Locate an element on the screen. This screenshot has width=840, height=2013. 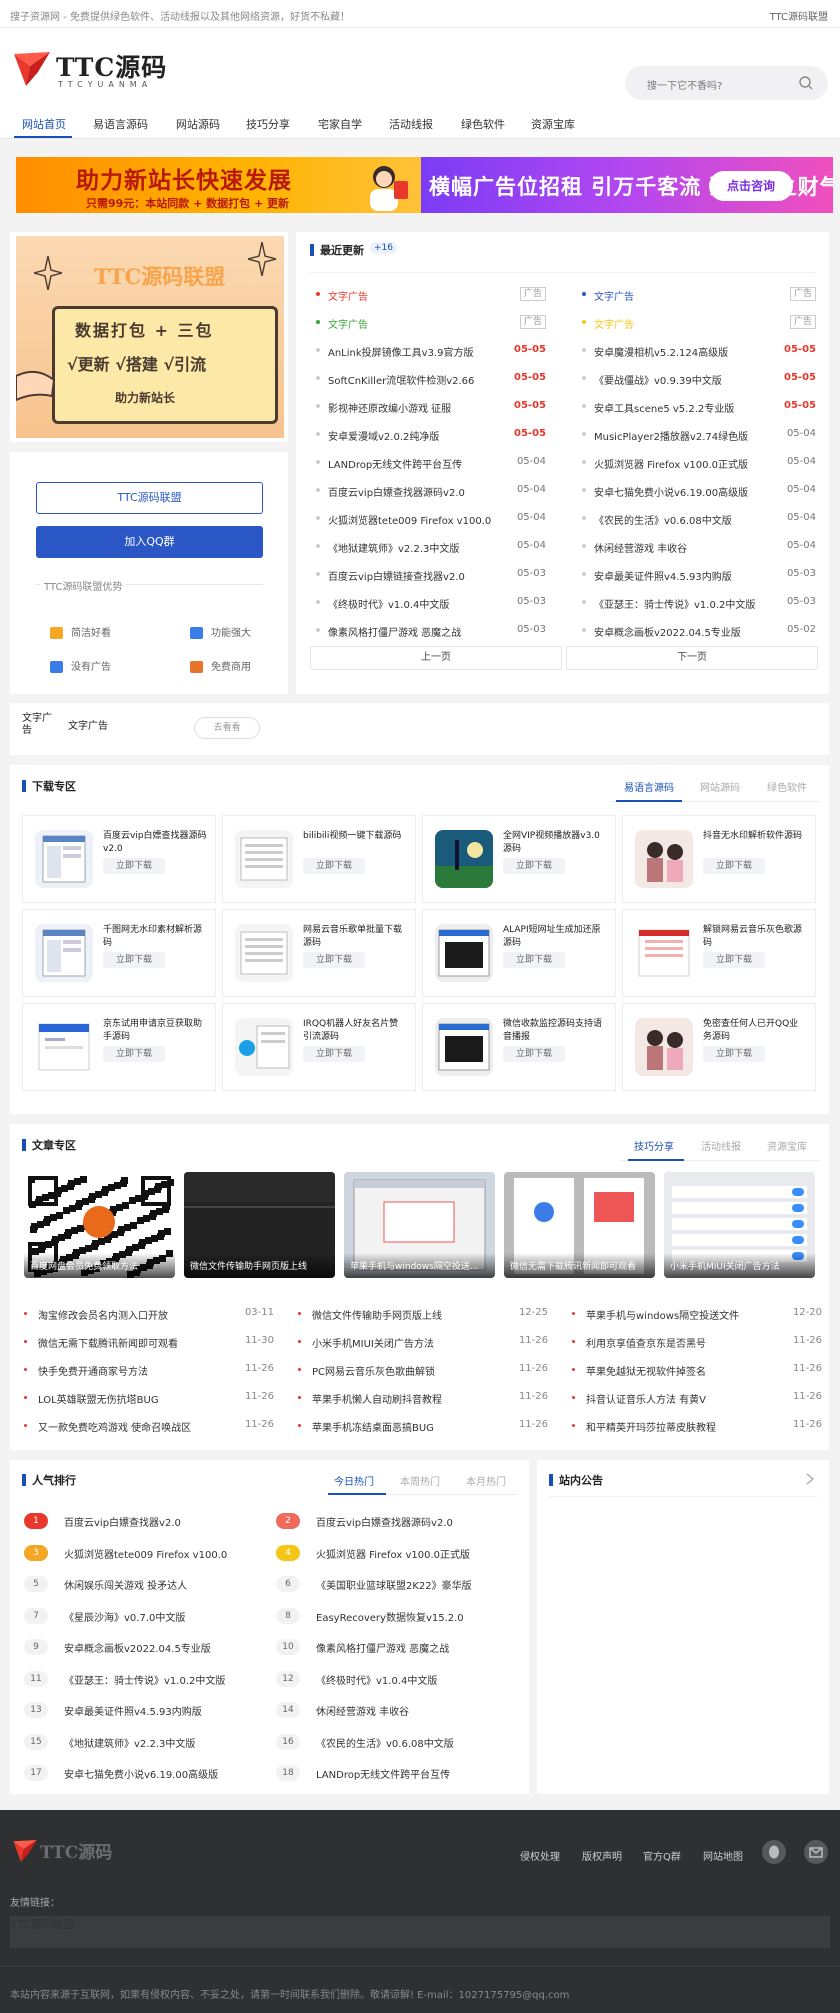
article-title: PC网易云音乐灰色歌曲解锁 is located at coordinates (402, 1370).